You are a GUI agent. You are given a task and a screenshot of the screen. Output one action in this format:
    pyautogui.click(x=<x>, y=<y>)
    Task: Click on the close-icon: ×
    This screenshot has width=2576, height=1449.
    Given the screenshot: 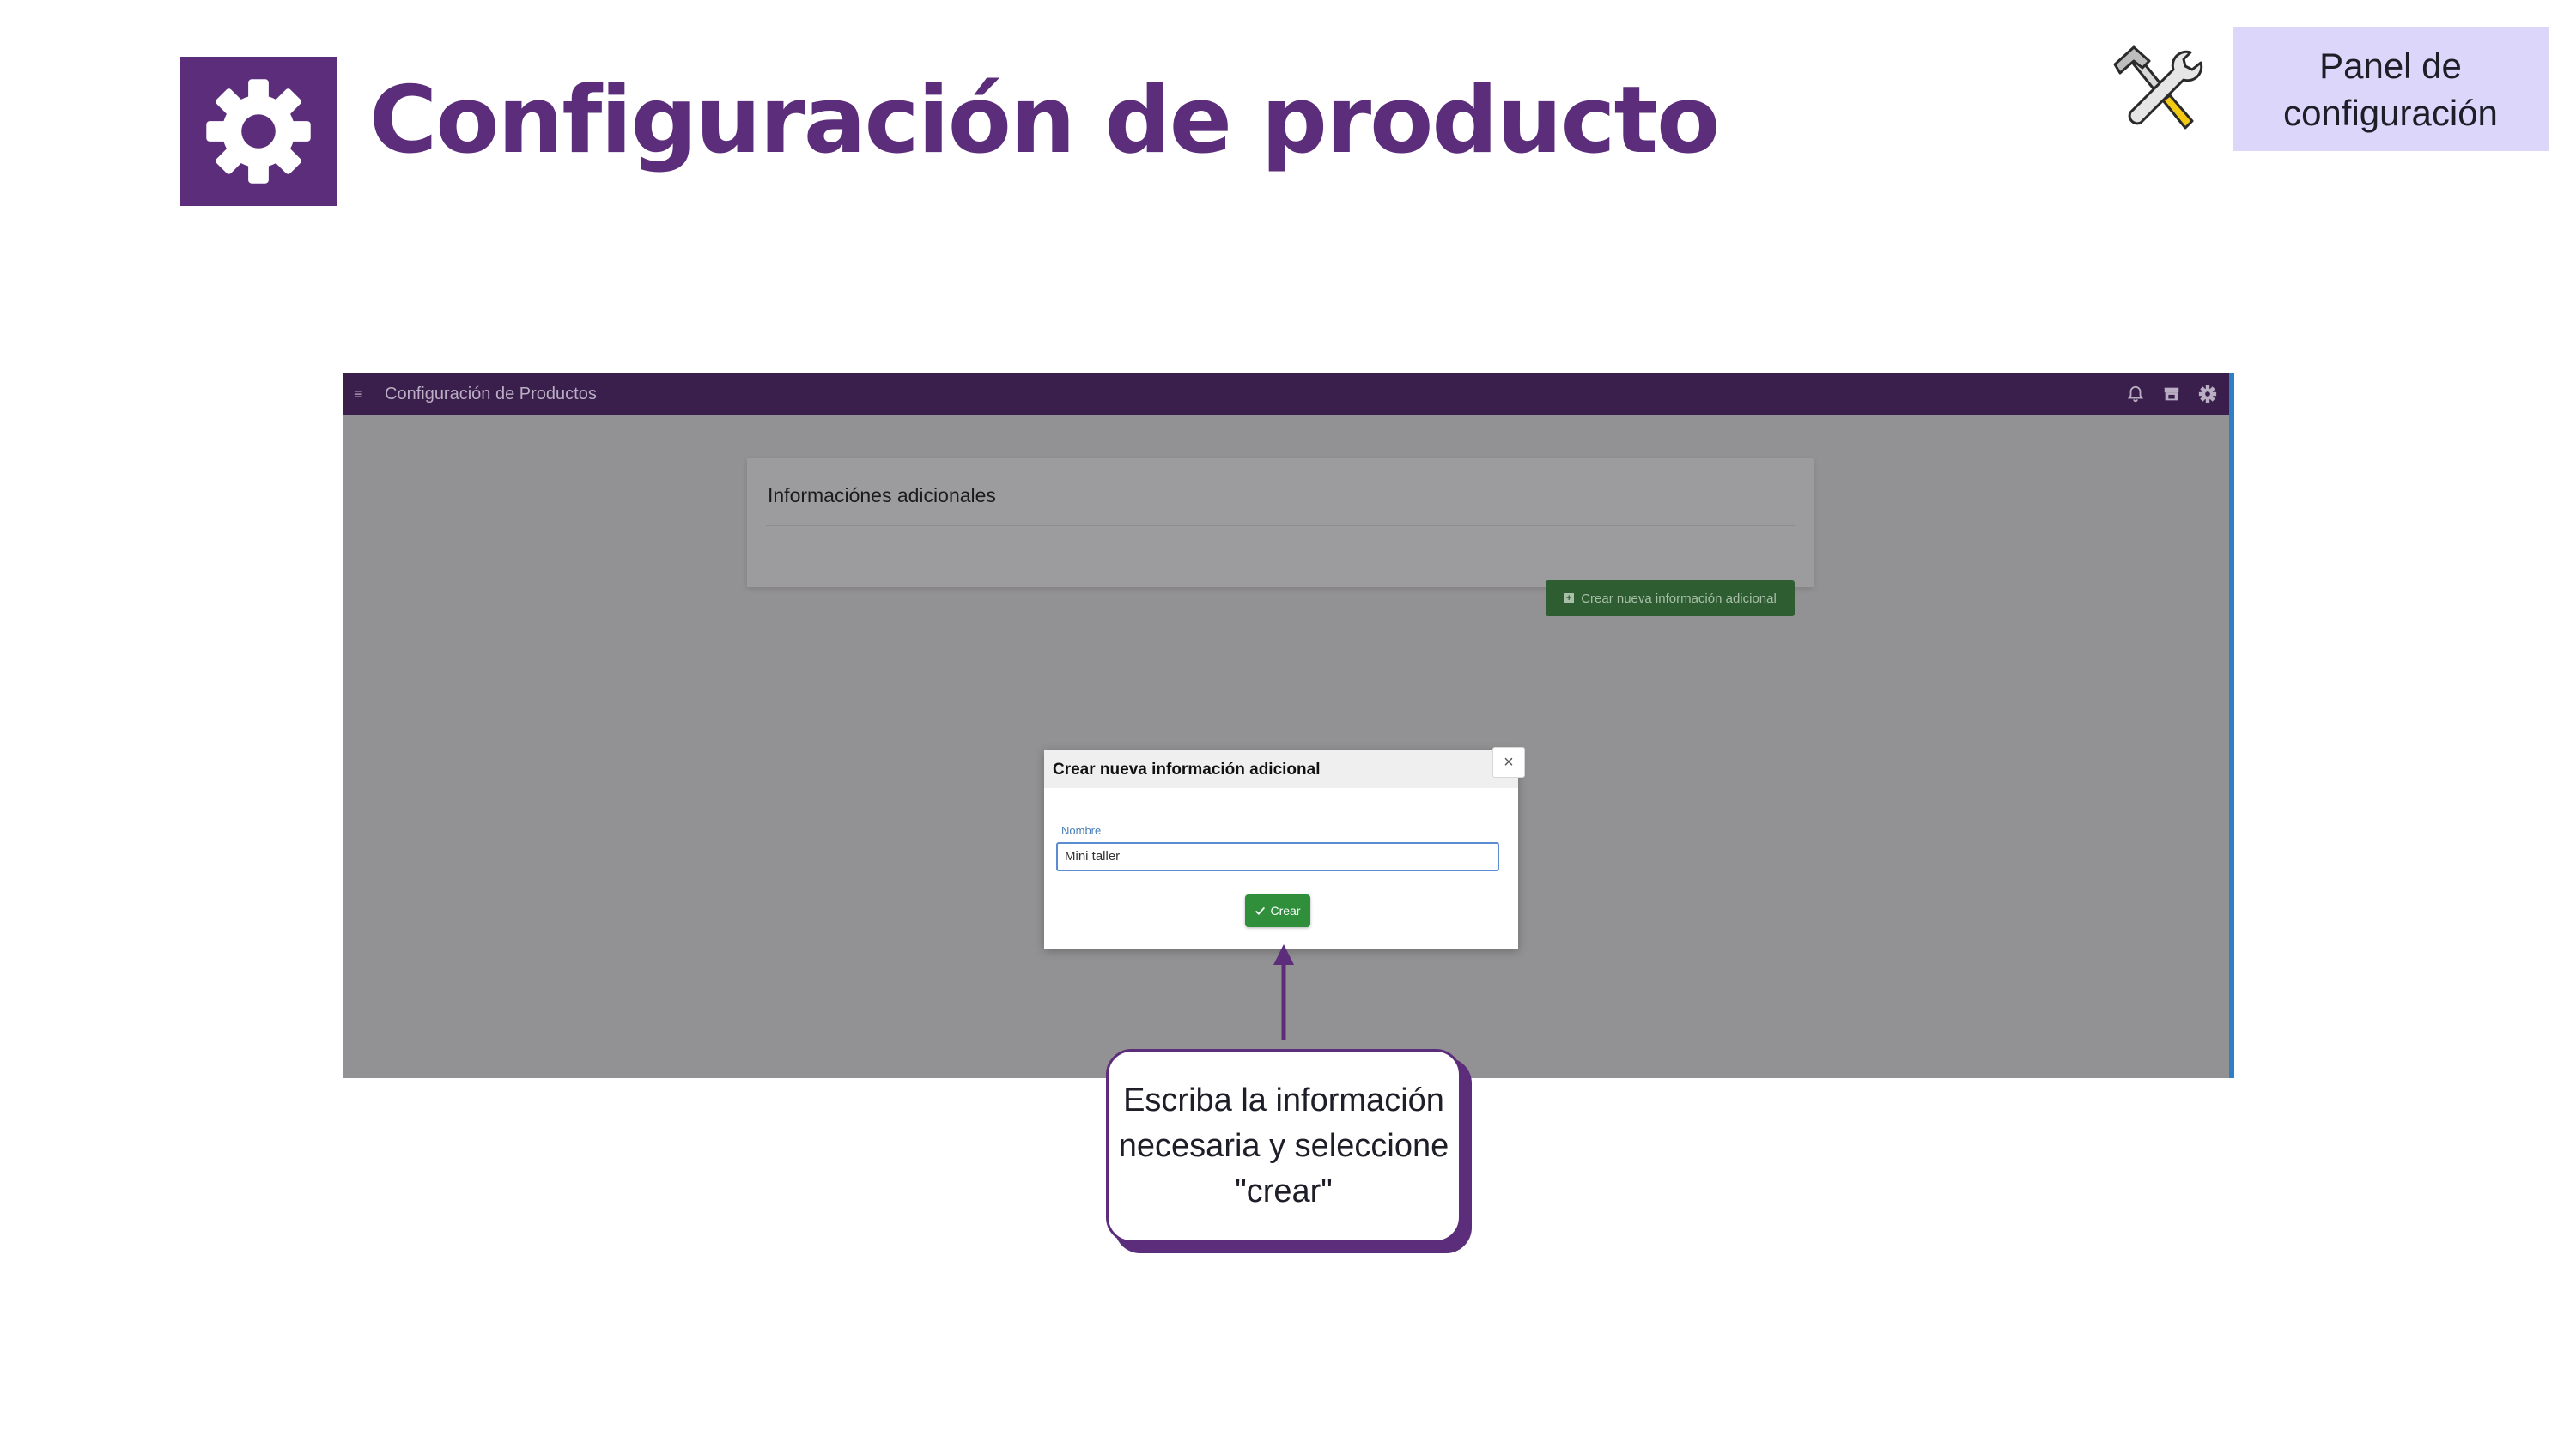 What is the action you would take?
    pyautogui.click(x=1508, y=762)
    